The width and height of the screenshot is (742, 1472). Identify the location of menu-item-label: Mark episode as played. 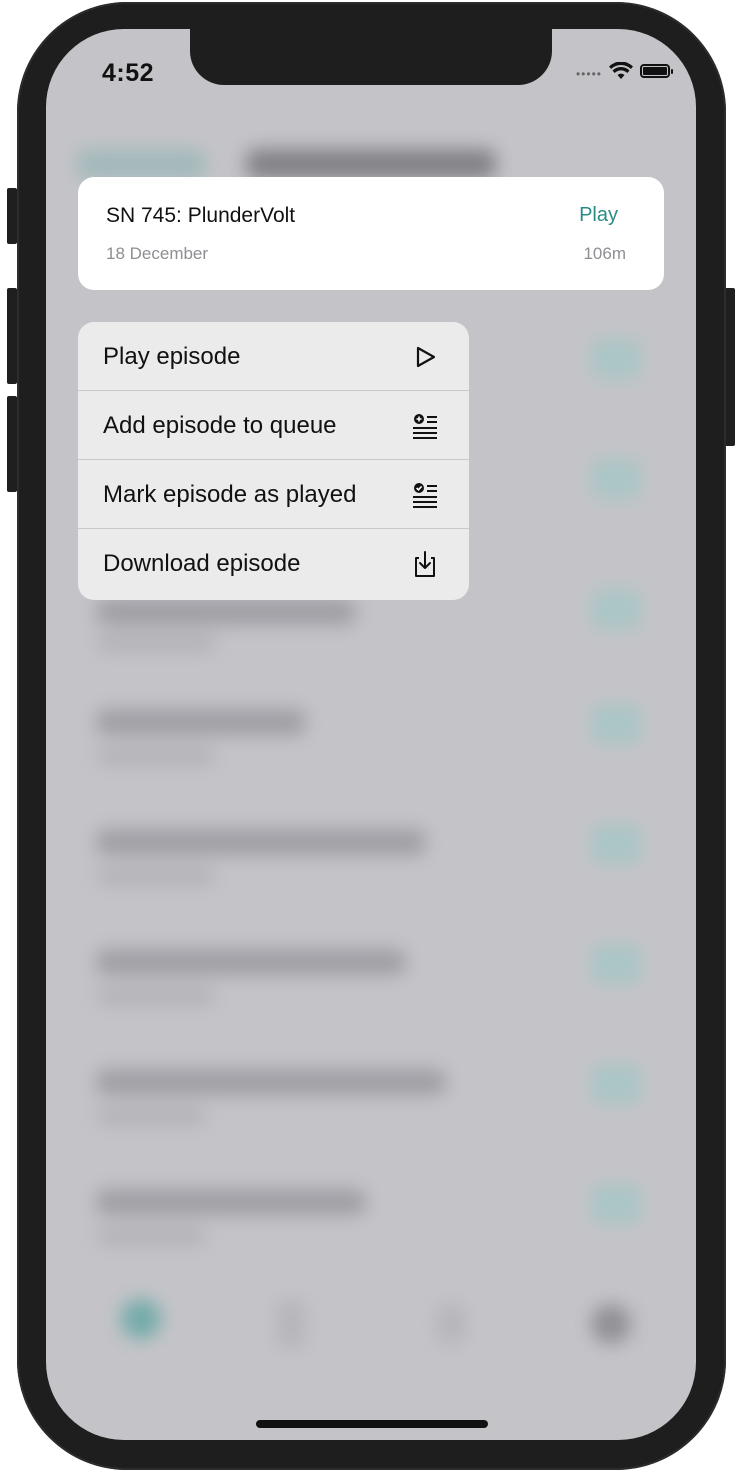
(230, 494).